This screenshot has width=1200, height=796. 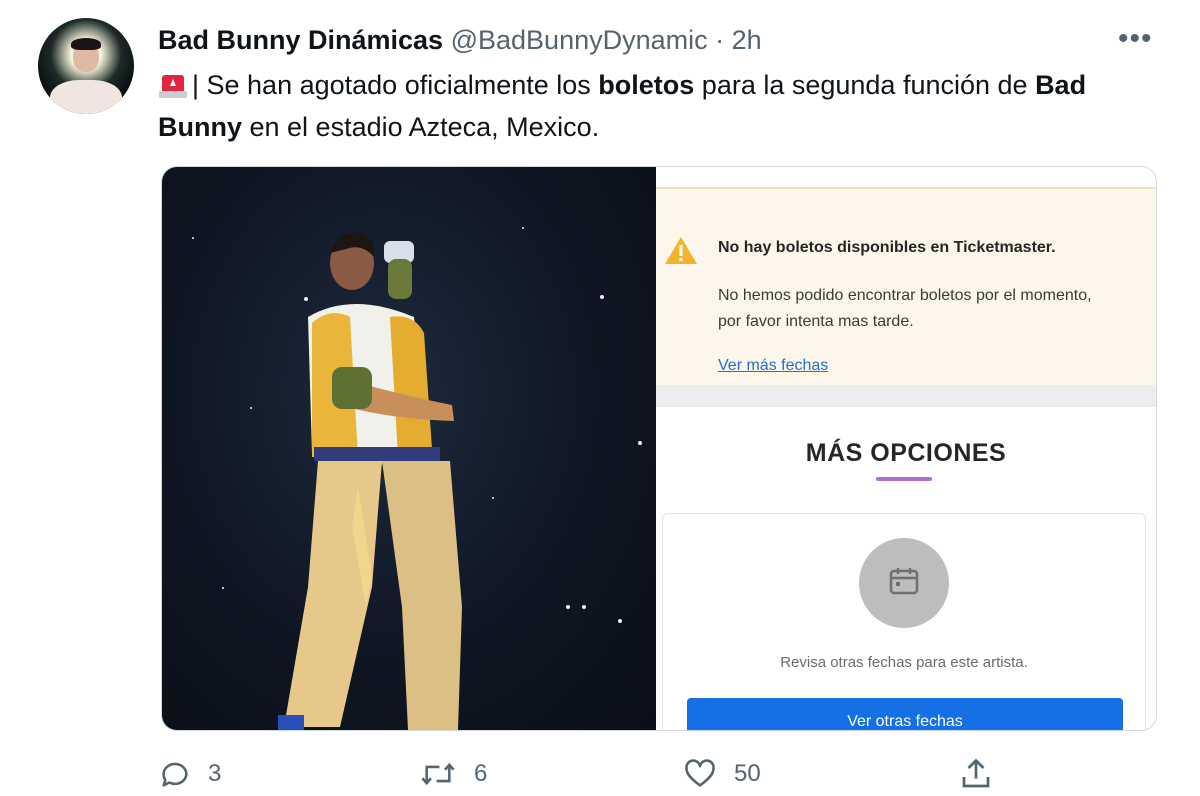 I want to click on author-name: Bad Bunny Dinámicas, so click(x=300, y=40).